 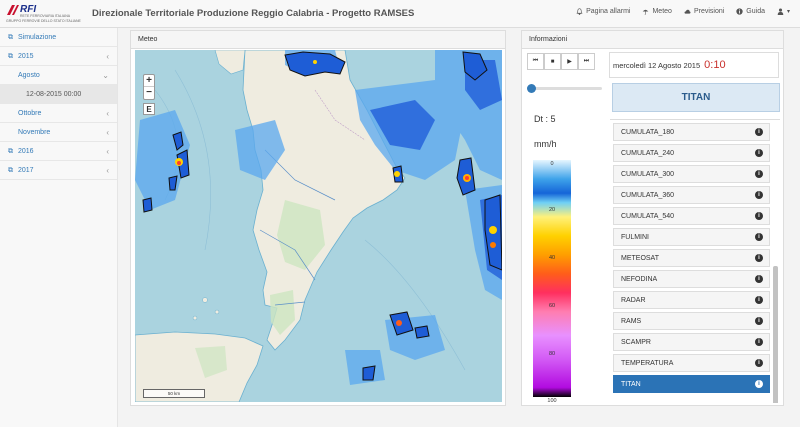 What do you see at coordinates (648, 174) in the screenshot?
I see `layer-item-label: CUMULATA_300` at bounding box center [648, 174].